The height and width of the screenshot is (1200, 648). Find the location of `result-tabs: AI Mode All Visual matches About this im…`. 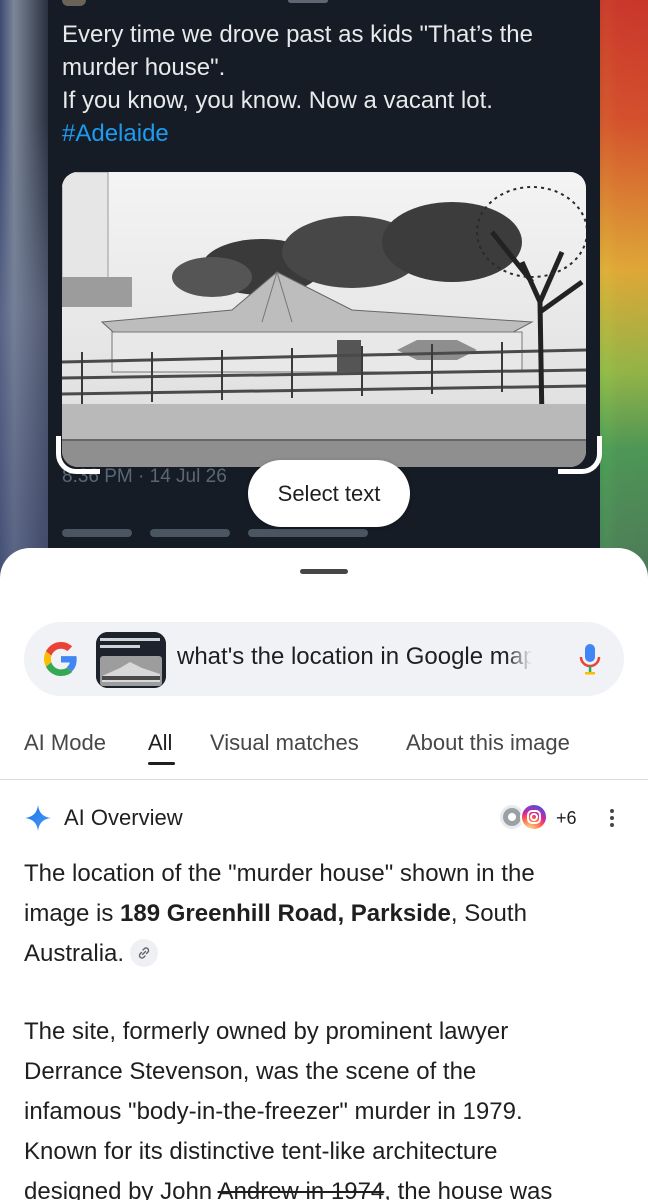

result-tabs: AI Mode All Visual matches About this im… is located at coordinates (324, 752).